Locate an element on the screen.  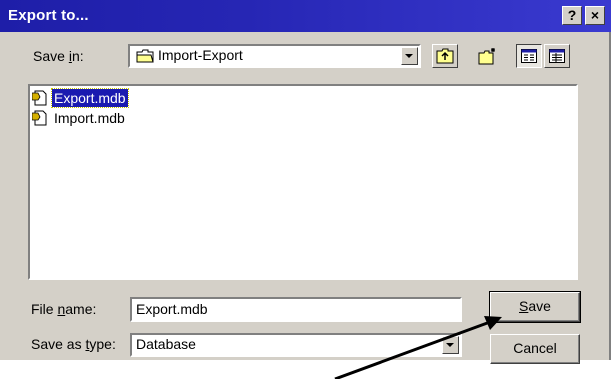
details-view-button is located at coordinates (557, 56).